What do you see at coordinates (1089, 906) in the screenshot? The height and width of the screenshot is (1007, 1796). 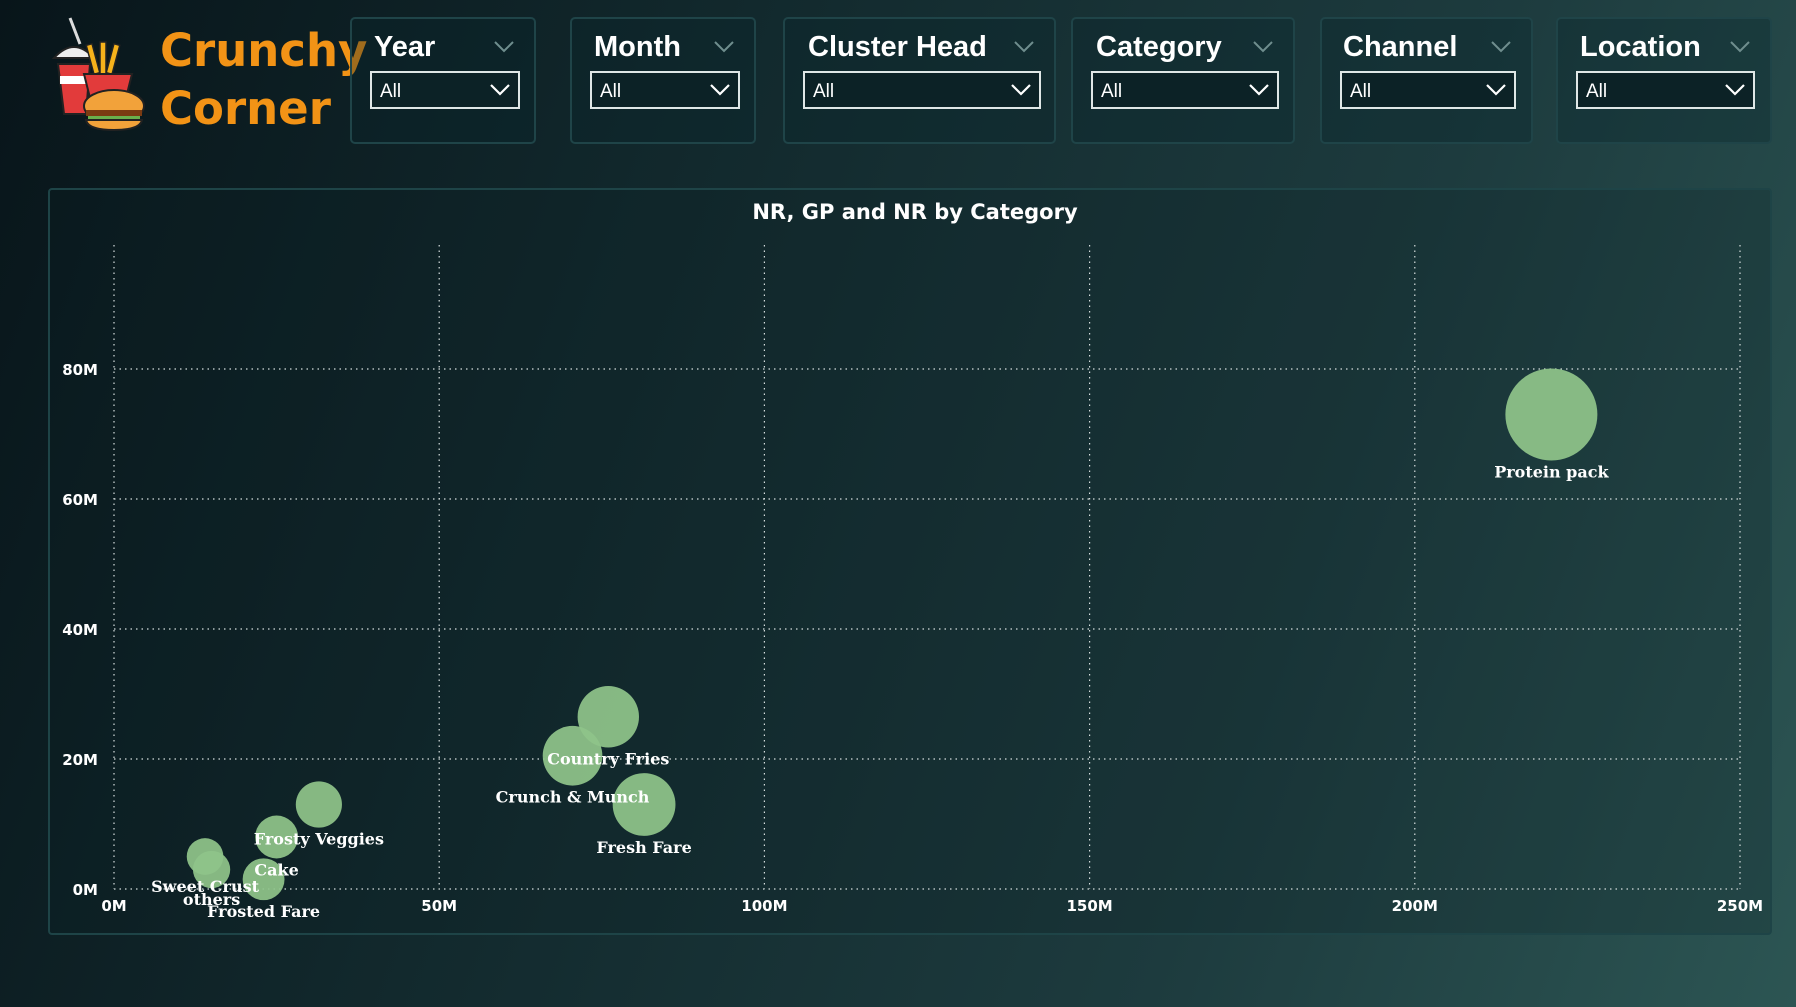 I see `x-tick-label: 150M` at bounding box center [1089, 906].